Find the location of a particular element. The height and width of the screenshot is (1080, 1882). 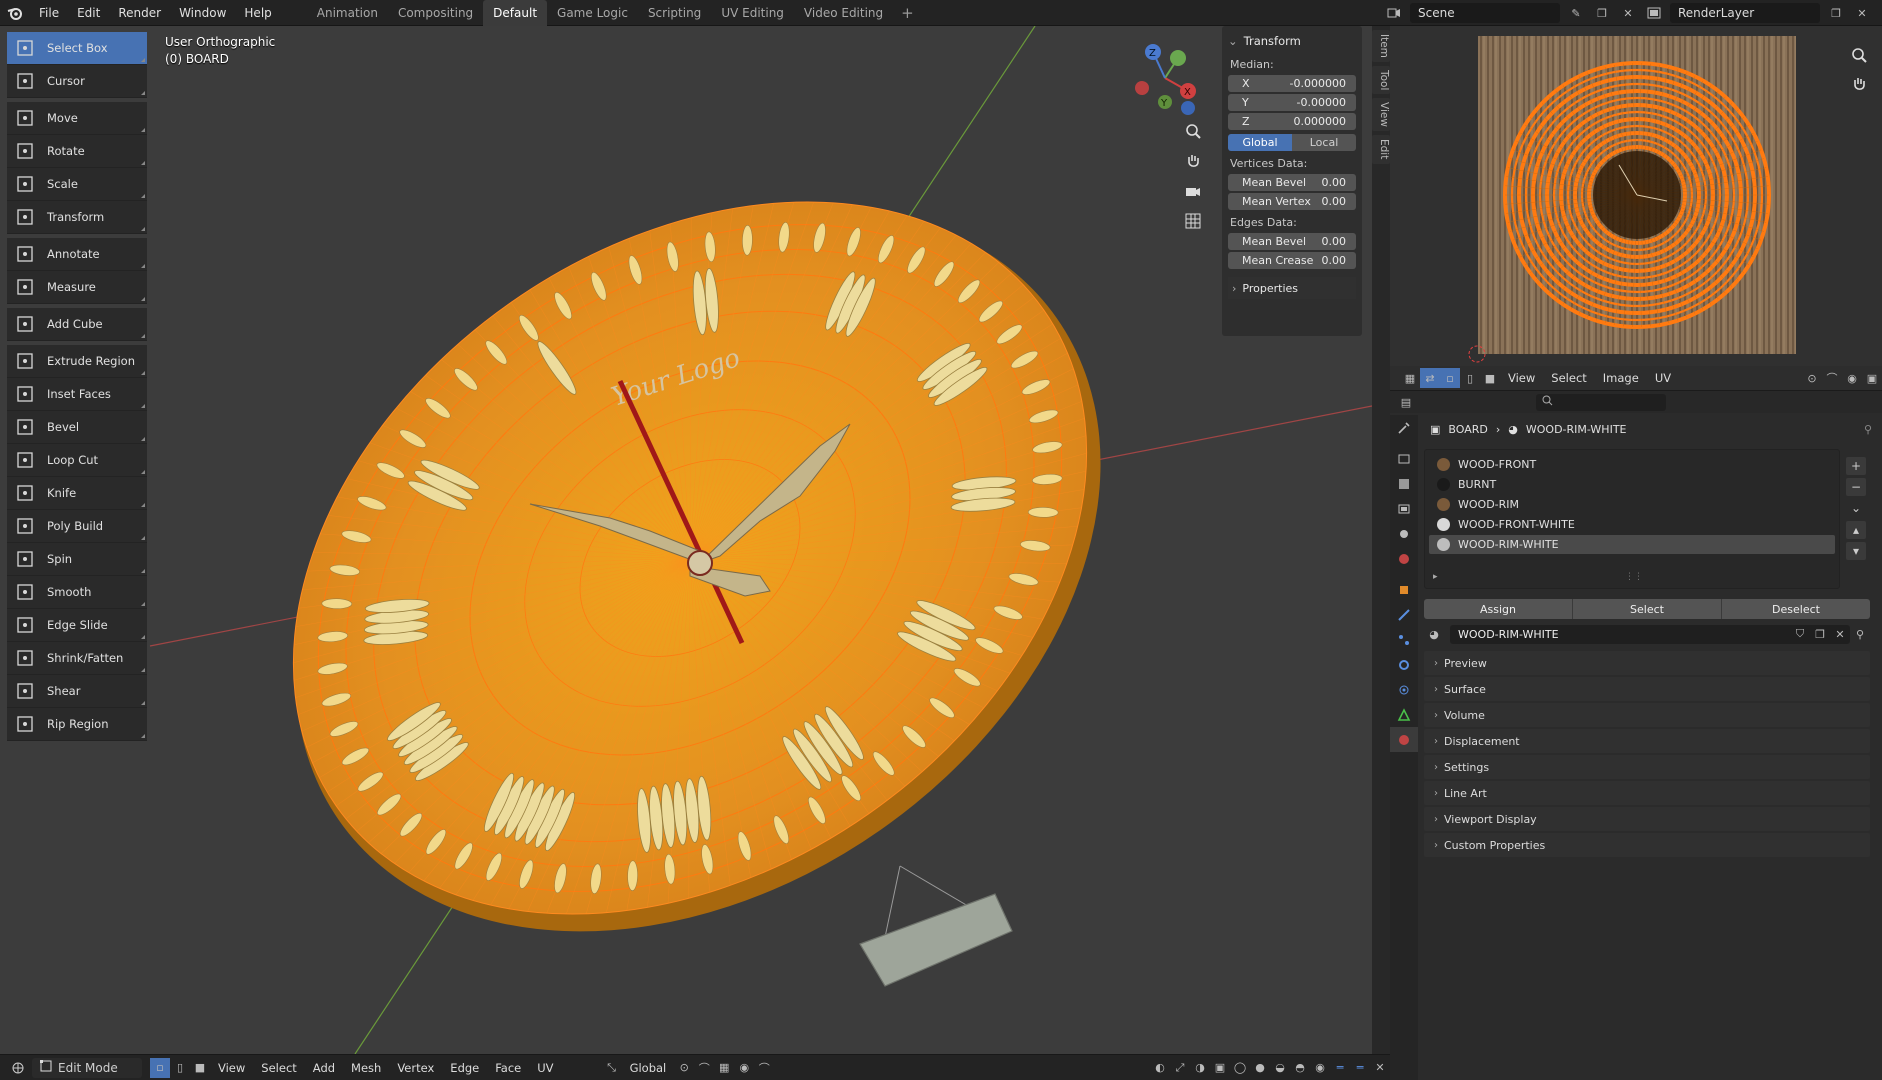

tab-video-editing: Video Editing is located at coordinates (843, 13).